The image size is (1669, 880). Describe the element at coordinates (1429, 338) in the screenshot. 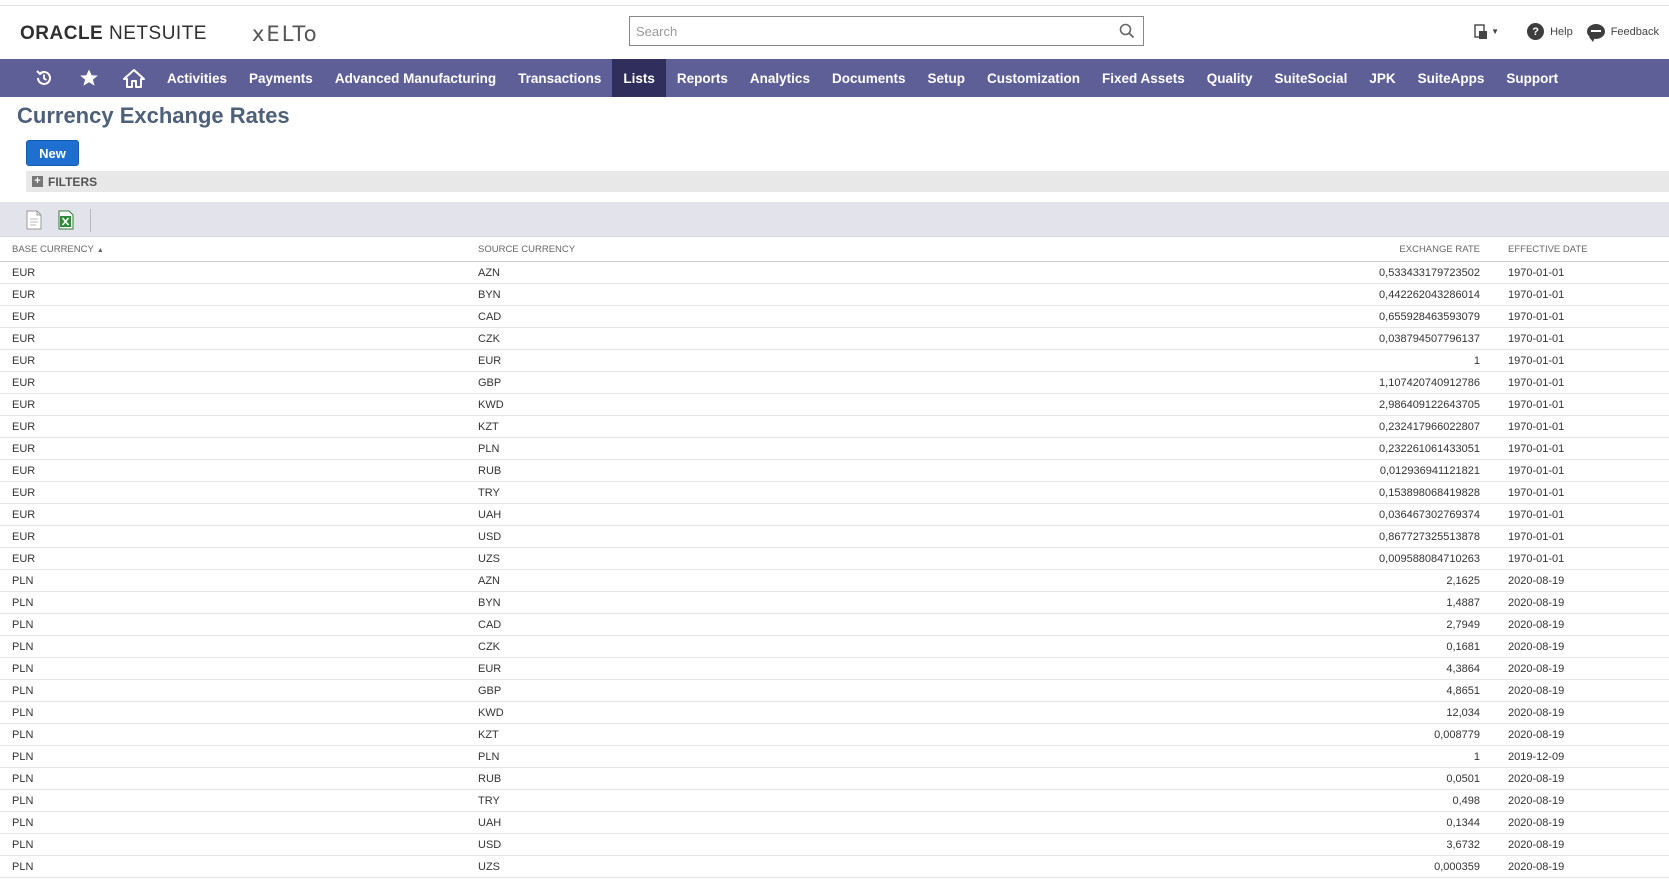

I see `exchange-rate-cell: 0,038794507796137` at that location.